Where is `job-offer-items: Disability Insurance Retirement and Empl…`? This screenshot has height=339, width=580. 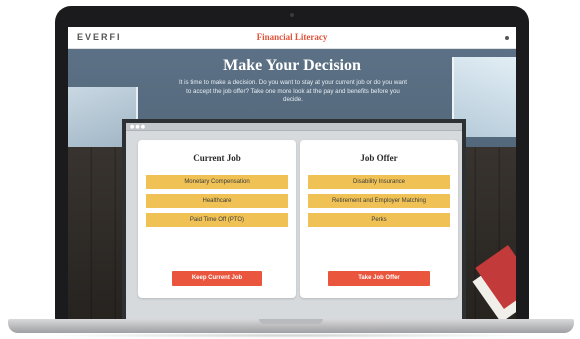 job-offer-items: Disability Insurance Retirement and Empl… is located at coordinates (379, 203).